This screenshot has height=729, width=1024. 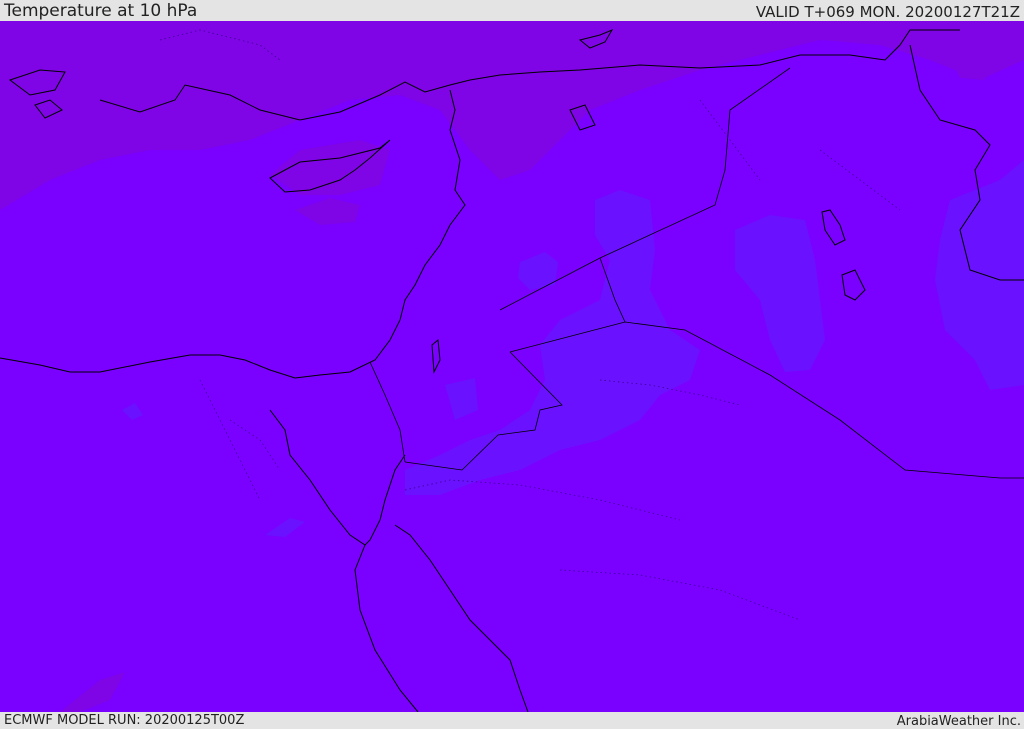 I want to click on credit-label: ArabiaWeather Inc., so click(x=958, y=721).